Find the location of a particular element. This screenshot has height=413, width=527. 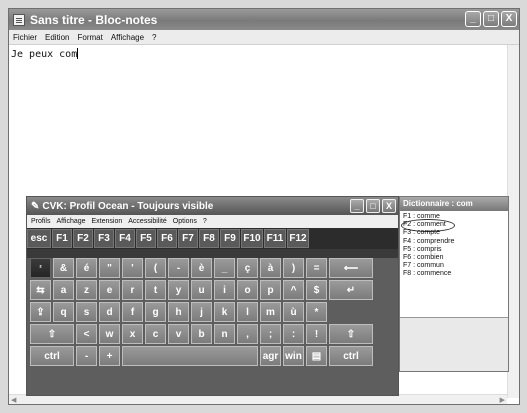

key-f10: F10 is located at coordinates (252, 238).